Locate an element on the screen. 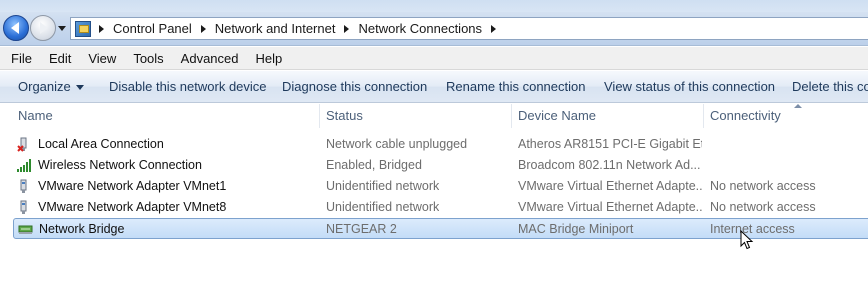 The width and height of the screenshot is (868, 288). connection-name: Local Area Connection is located at coordinates (101, 144).